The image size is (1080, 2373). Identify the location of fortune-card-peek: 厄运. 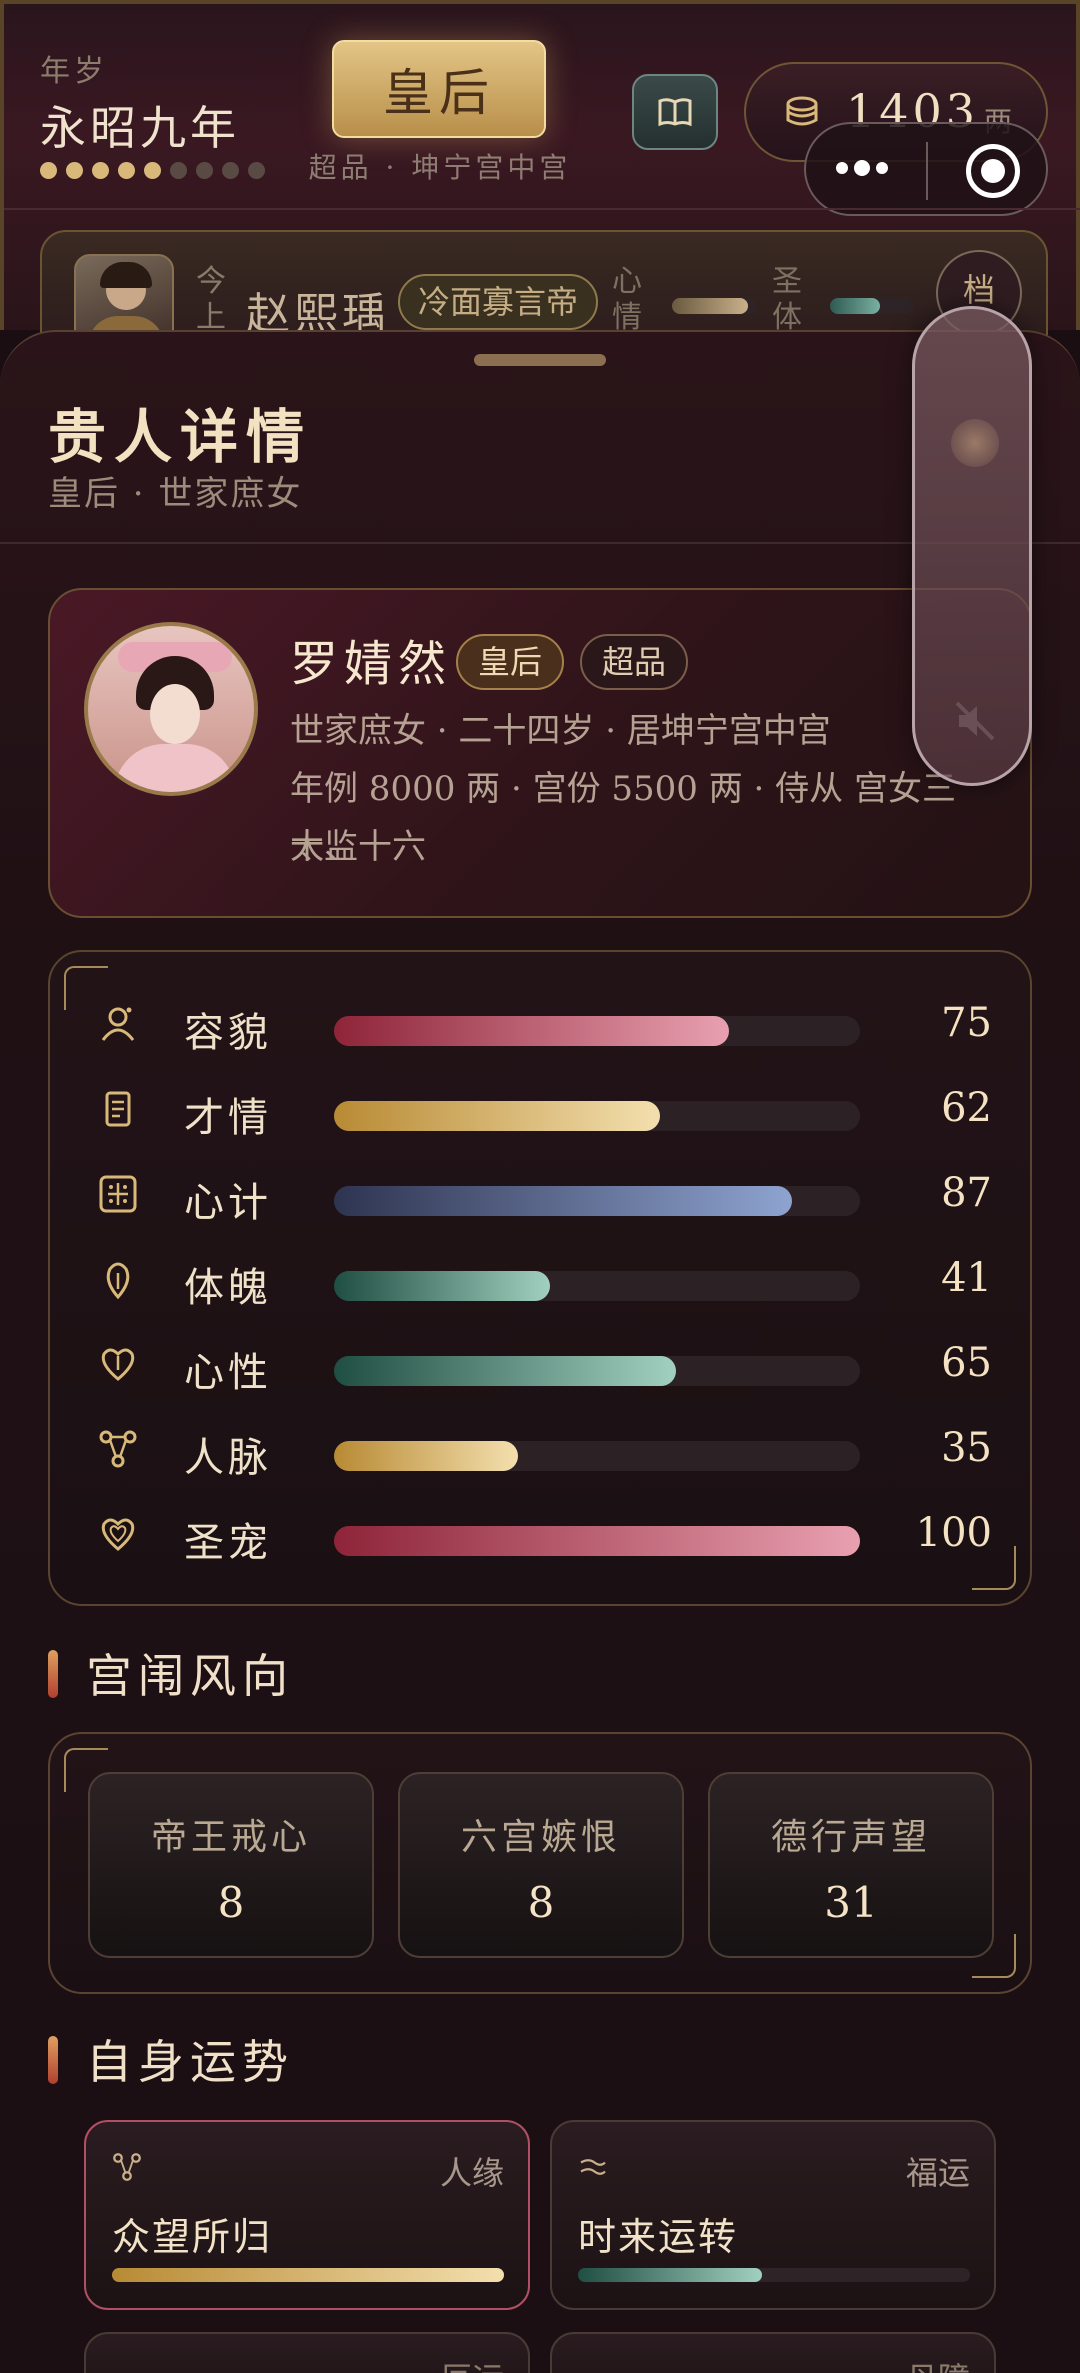
(307, 2352).